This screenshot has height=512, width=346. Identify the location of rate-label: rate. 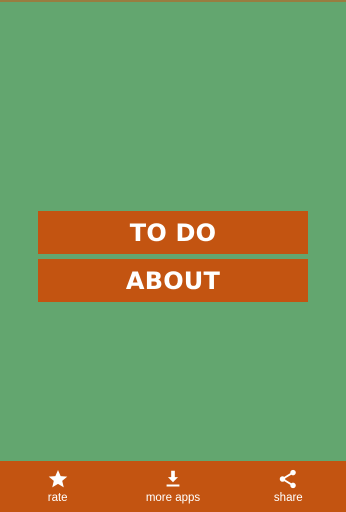
(57, 498).